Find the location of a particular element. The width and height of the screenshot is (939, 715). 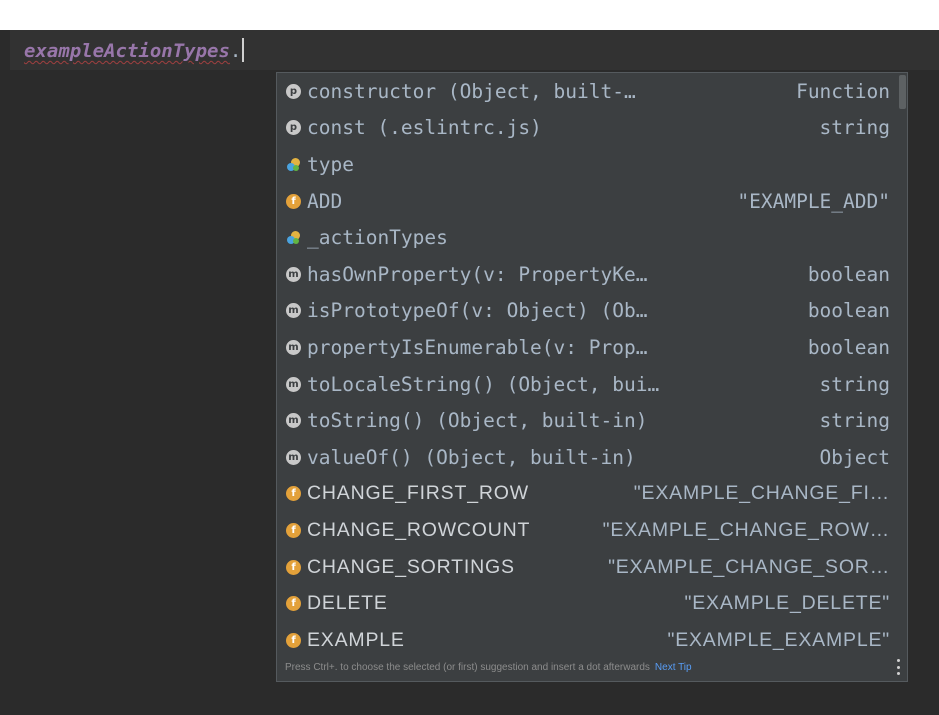

completion-item: m propertyIsEnumerable(v: Prop… boolean is located at coordinates (588, 347).